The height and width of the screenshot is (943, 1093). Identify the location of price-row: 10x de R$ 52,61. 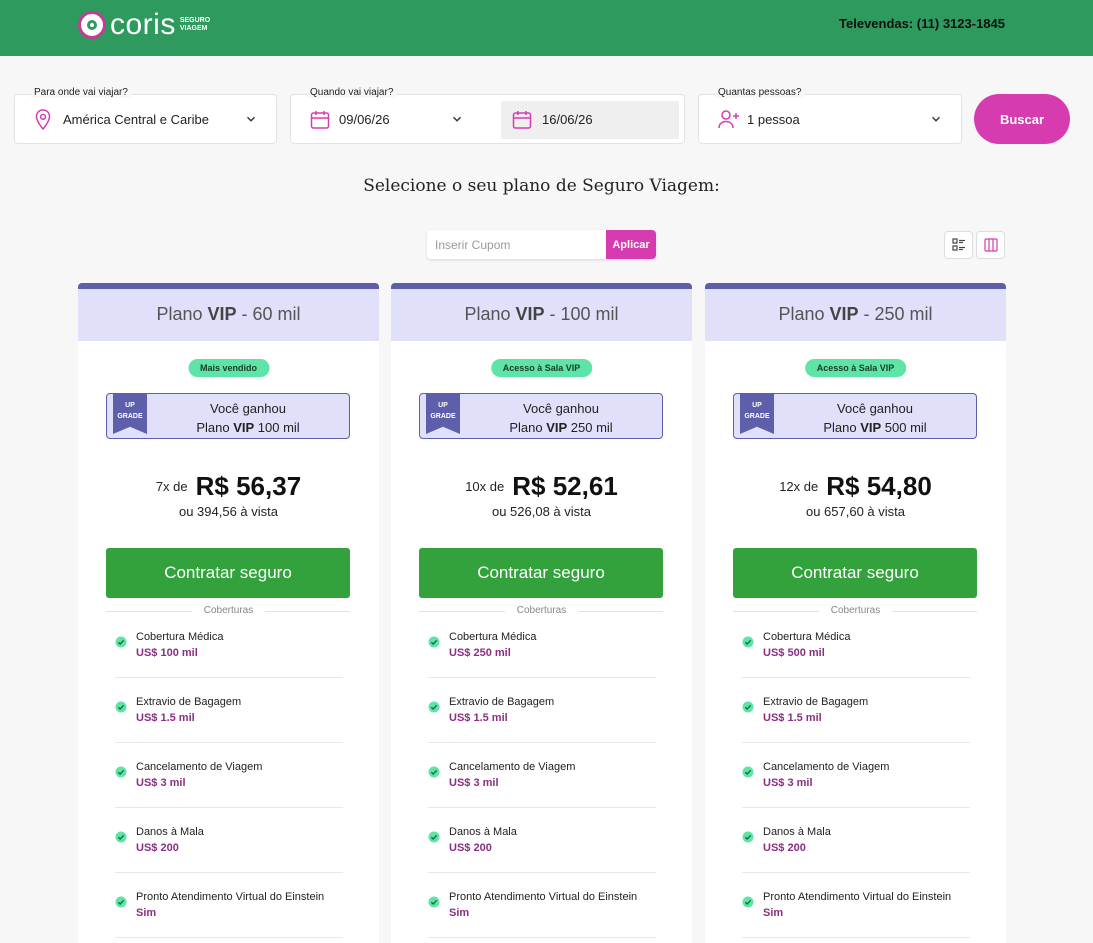
(541, 486).